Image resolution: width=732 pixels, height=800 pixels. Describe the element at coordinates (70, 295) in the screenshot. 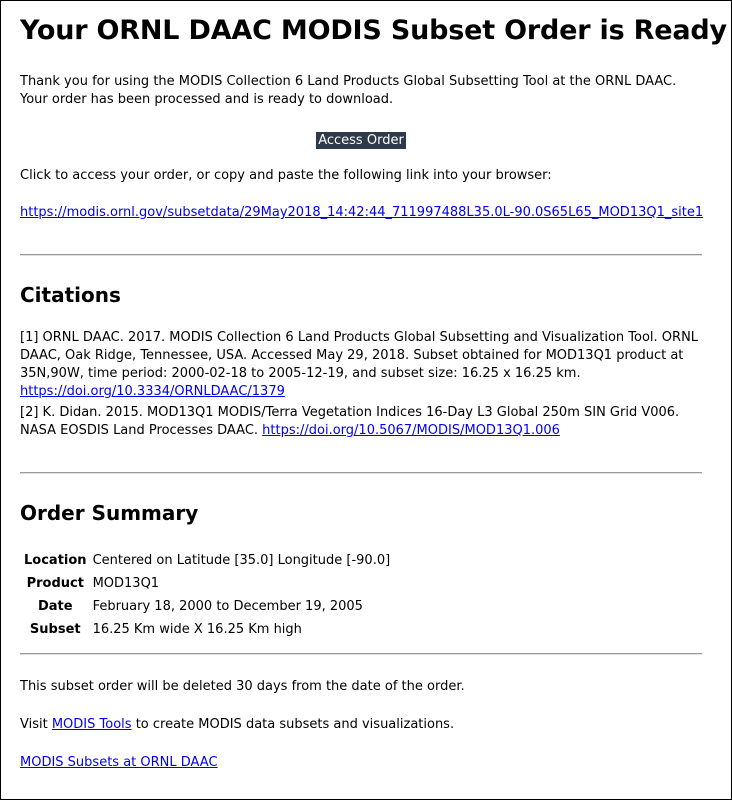

I see `citations-heading: Citations` at that location.